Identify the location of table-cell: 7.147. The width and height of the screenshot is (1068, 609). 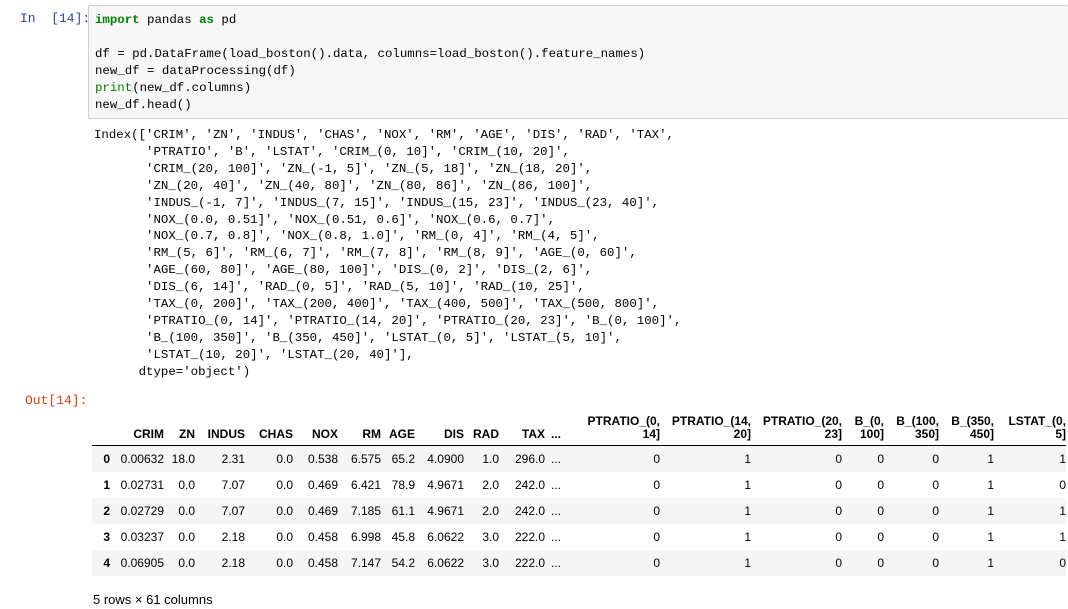
(365, 562).